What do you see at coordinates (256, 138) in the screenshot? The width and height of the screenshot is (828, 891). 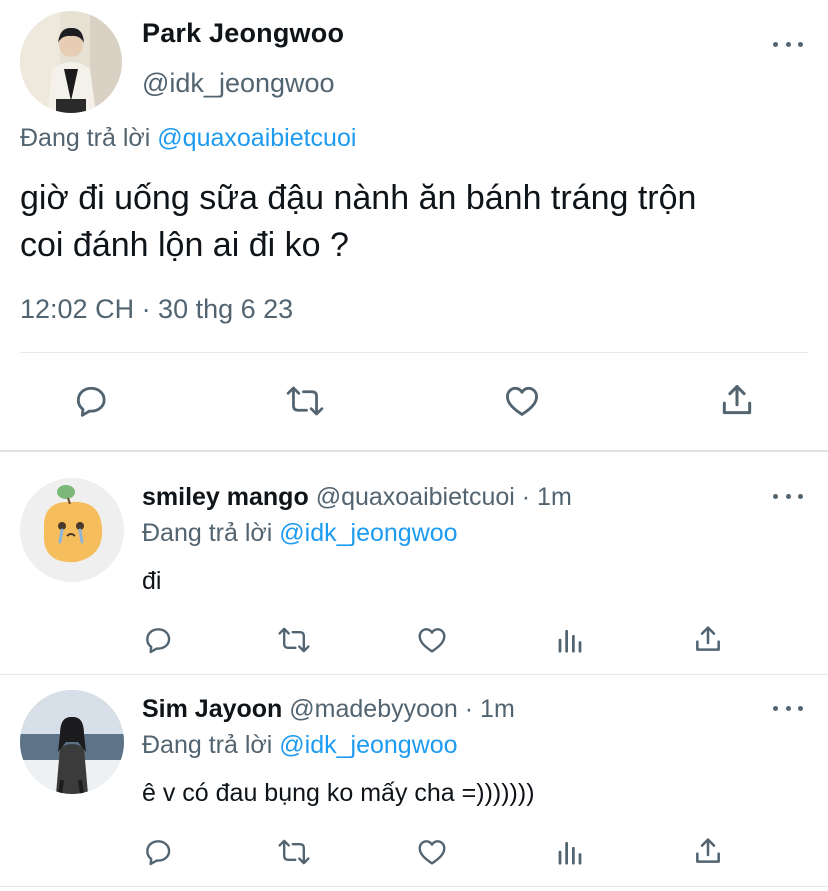 I see `replying-to-link: @quaxoaibietcuoi` at bounding box center [256, 138].